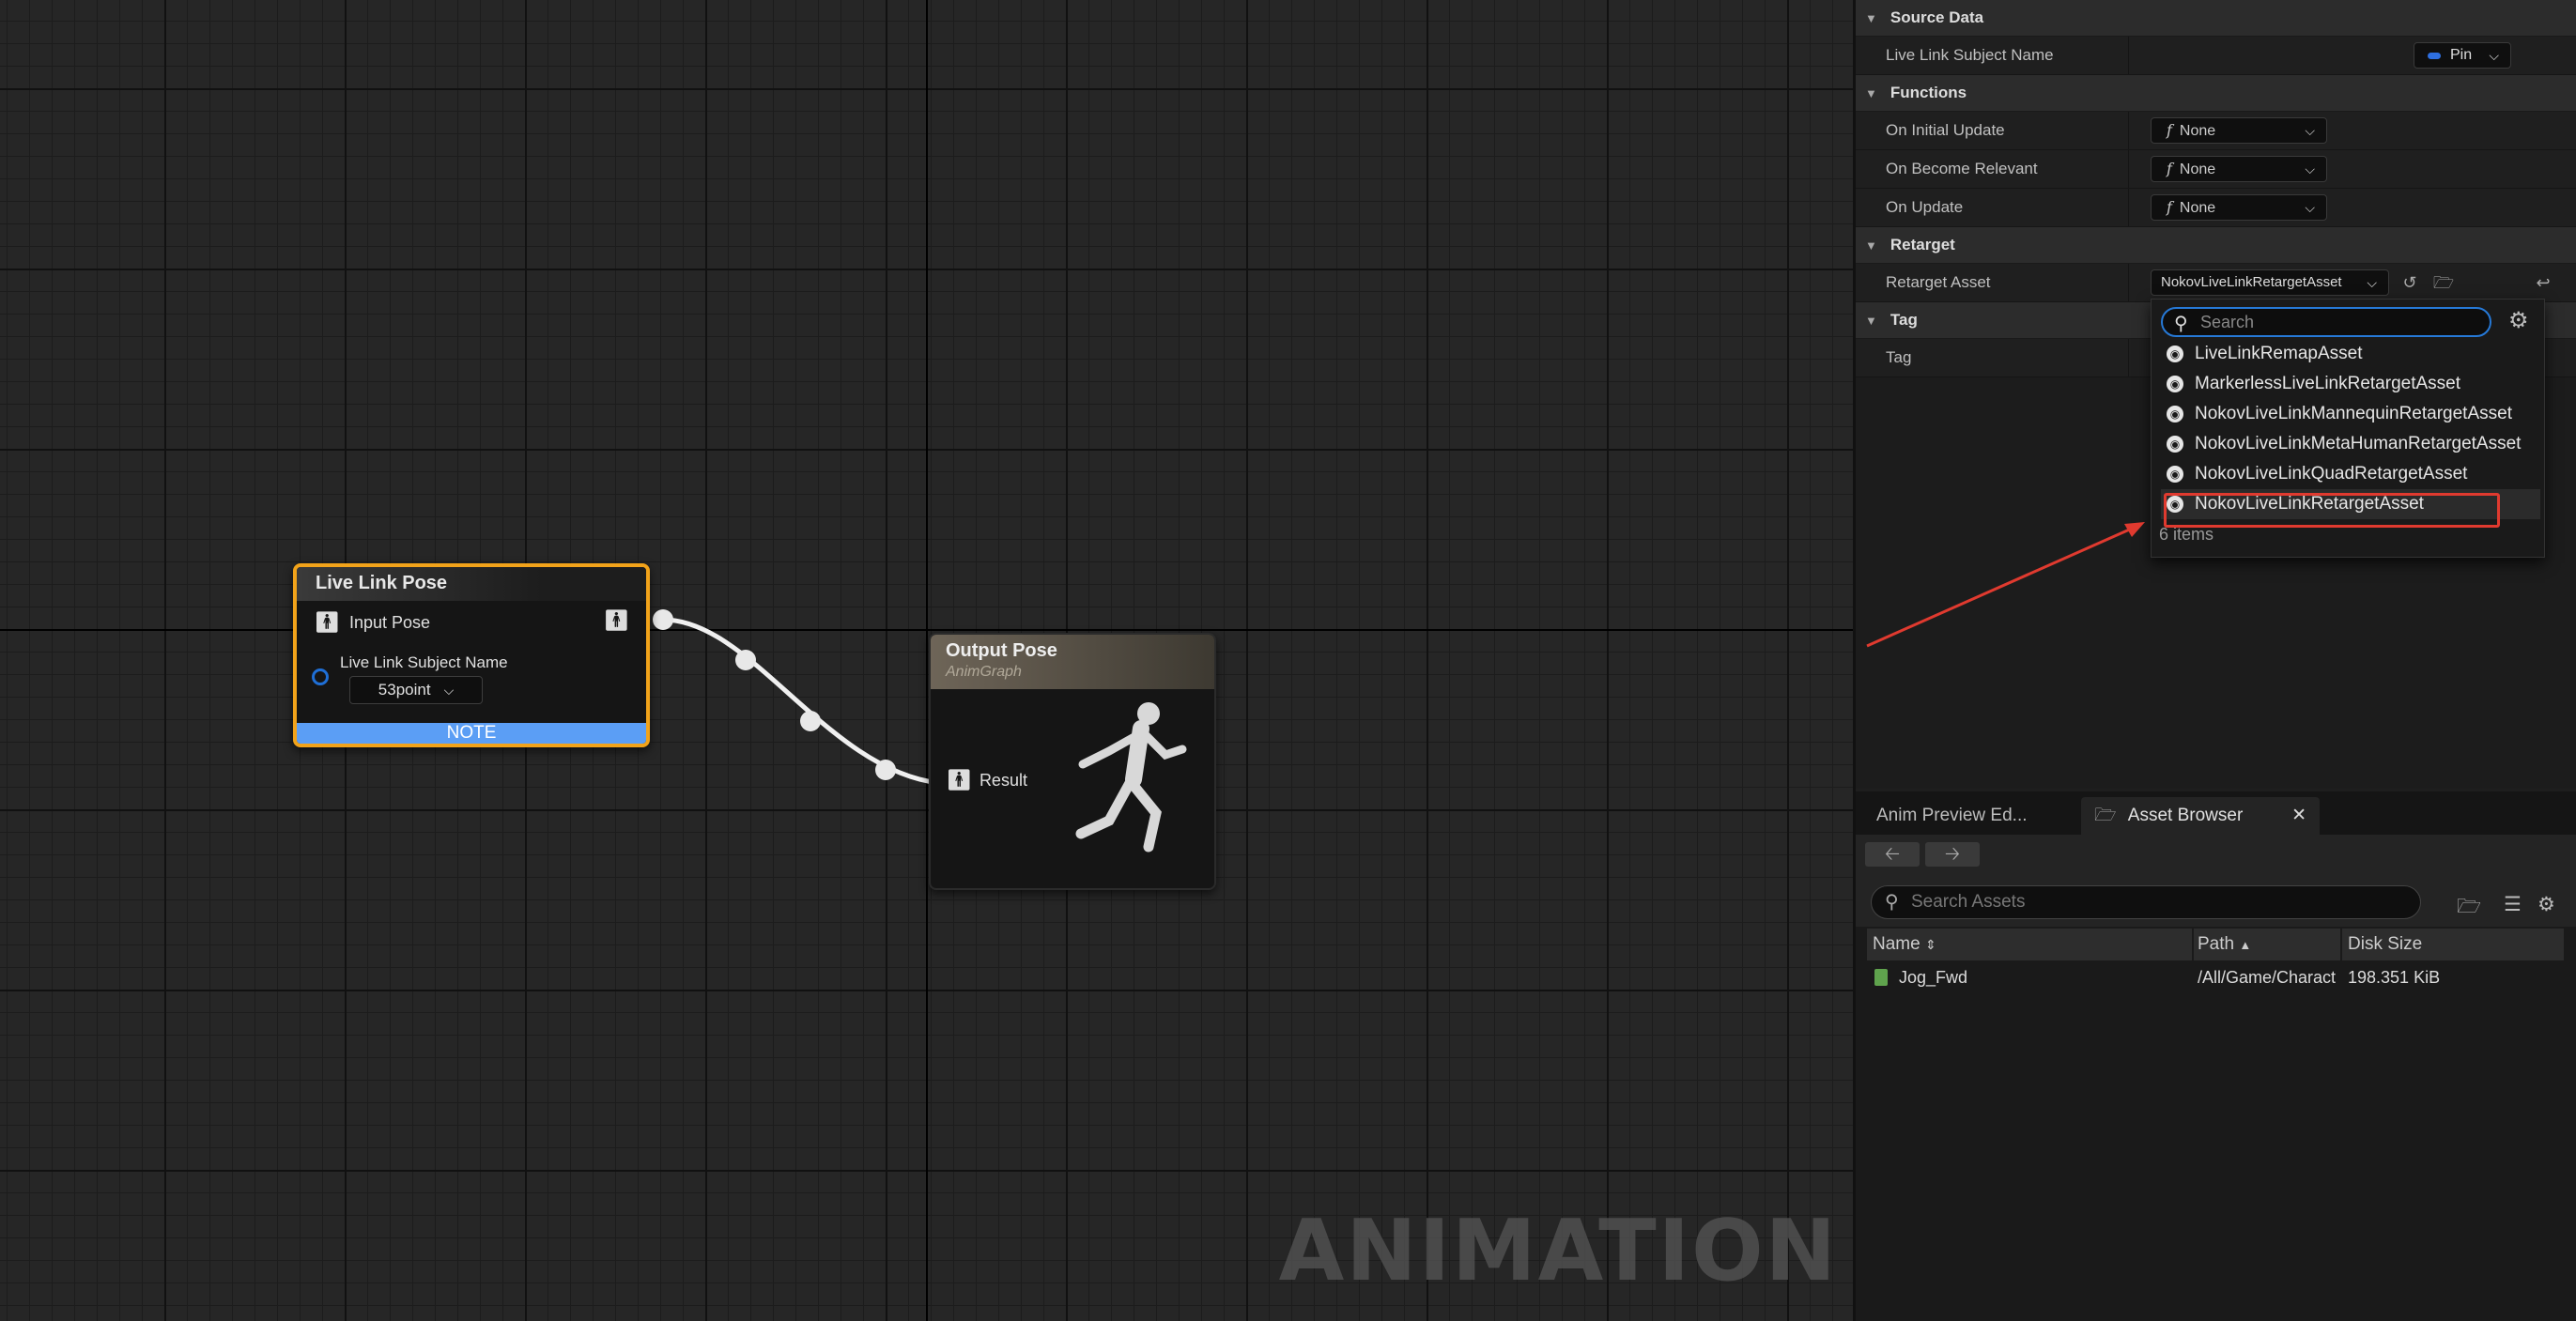 The image size is (2576, 1321). What do you see at coordinates (471, 733) in the screenshot?
I see `node-note-bar: NOTE` at bounding box center [471, 733].